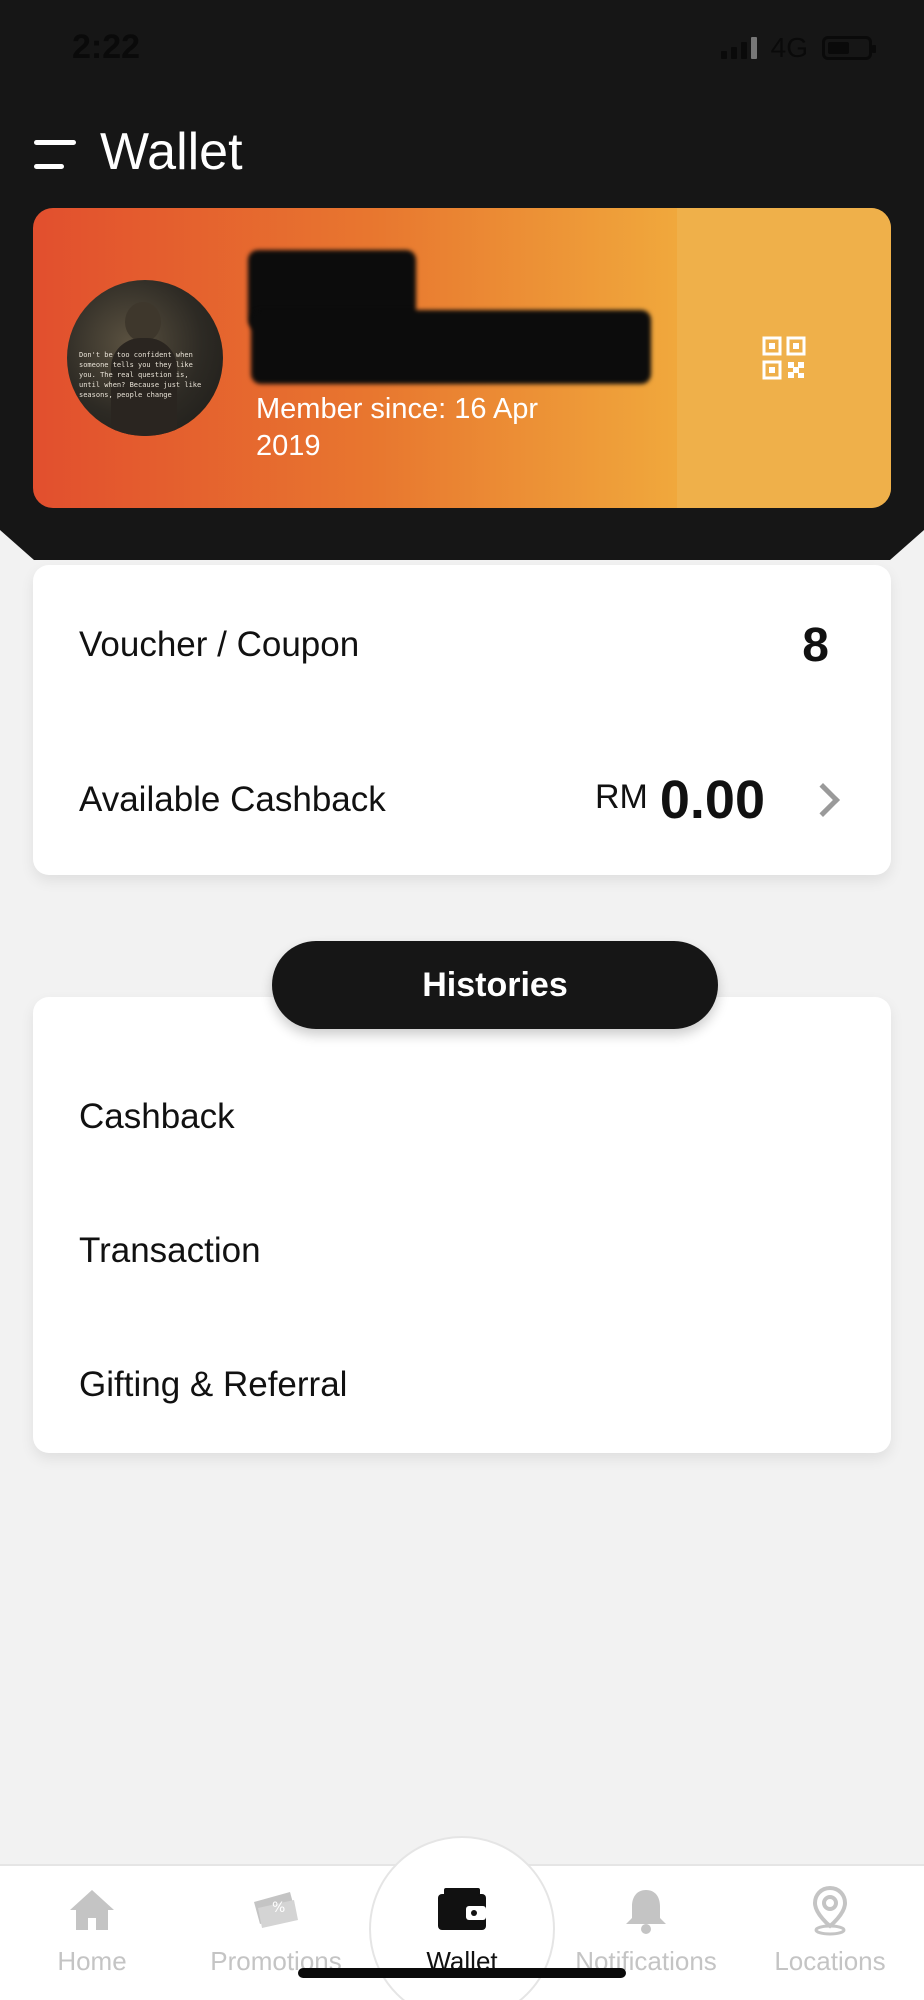 The width and height of the screenshot is (924, 2000). What do you see at coordinates (462, 50) in the screenshot?
I see `status-bar: 2:22 4G` at bounding box center [462, 50].